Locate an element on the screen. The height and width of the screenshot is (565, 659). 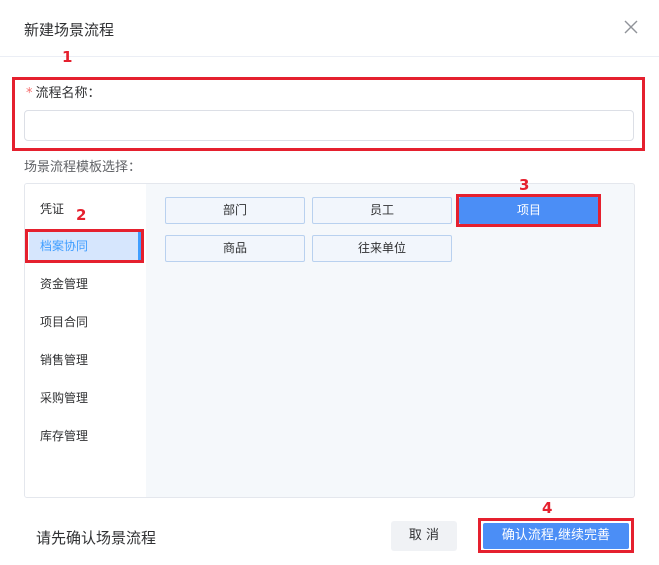
template-counterparty: 往来单位 is located at coordinates (382, 248).